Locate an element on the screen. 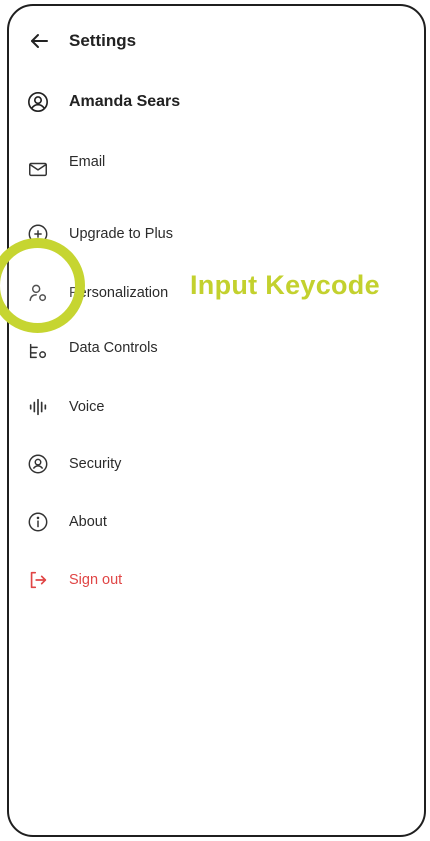 This screenshot has height=841, width=430. menu-item-about: About is located at coordinates (216, 523).